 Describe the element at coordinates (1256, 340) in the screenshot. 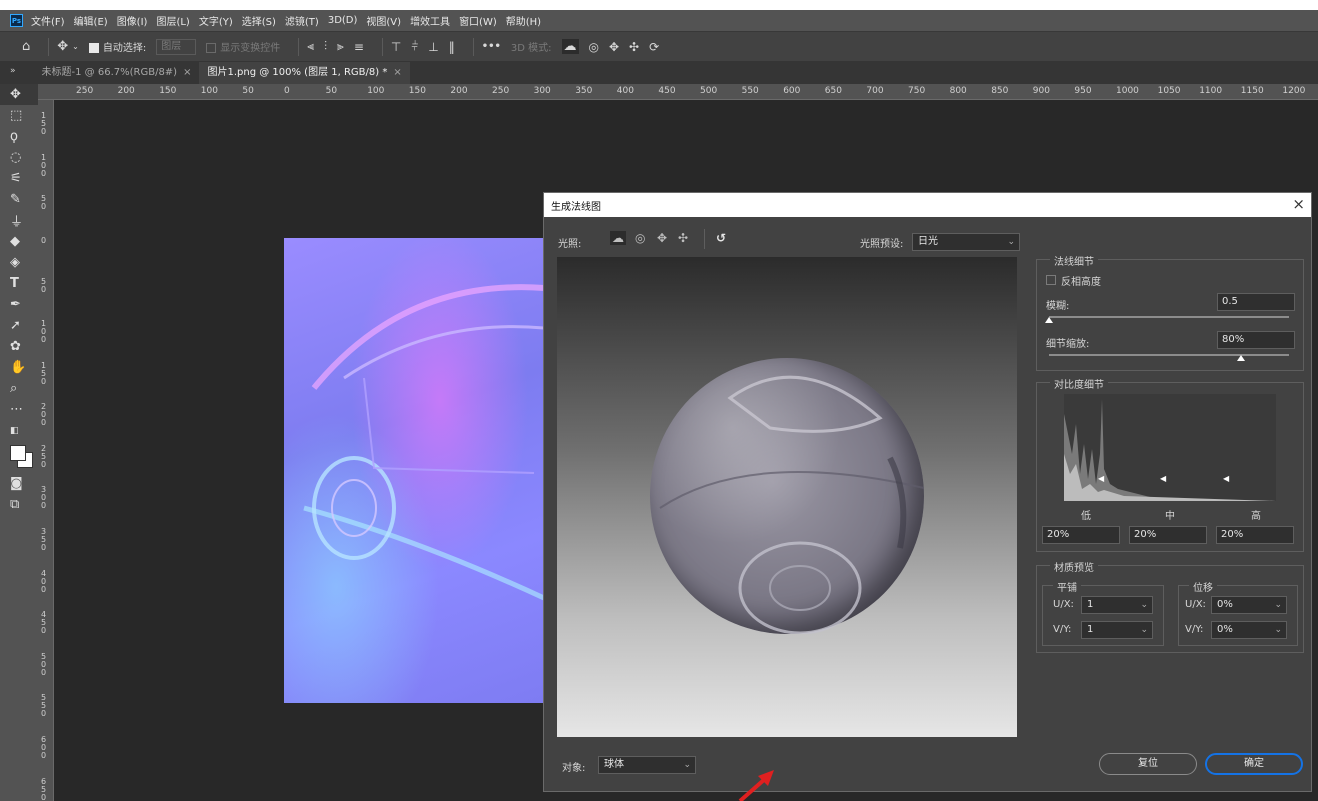

I see `detail-scale-input: 80%` at that location.